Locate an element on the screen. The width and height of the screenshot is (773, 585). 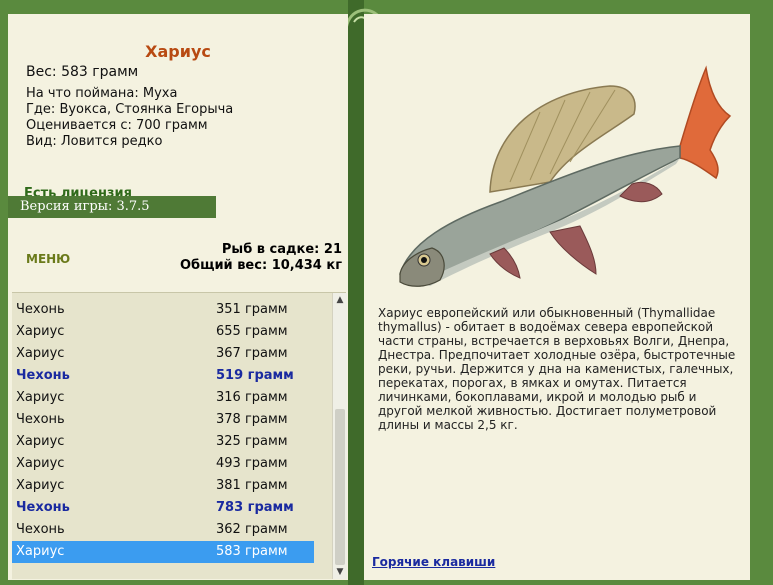
fish-count-label: Рыб в садке: is located at coordinates (270, 249).